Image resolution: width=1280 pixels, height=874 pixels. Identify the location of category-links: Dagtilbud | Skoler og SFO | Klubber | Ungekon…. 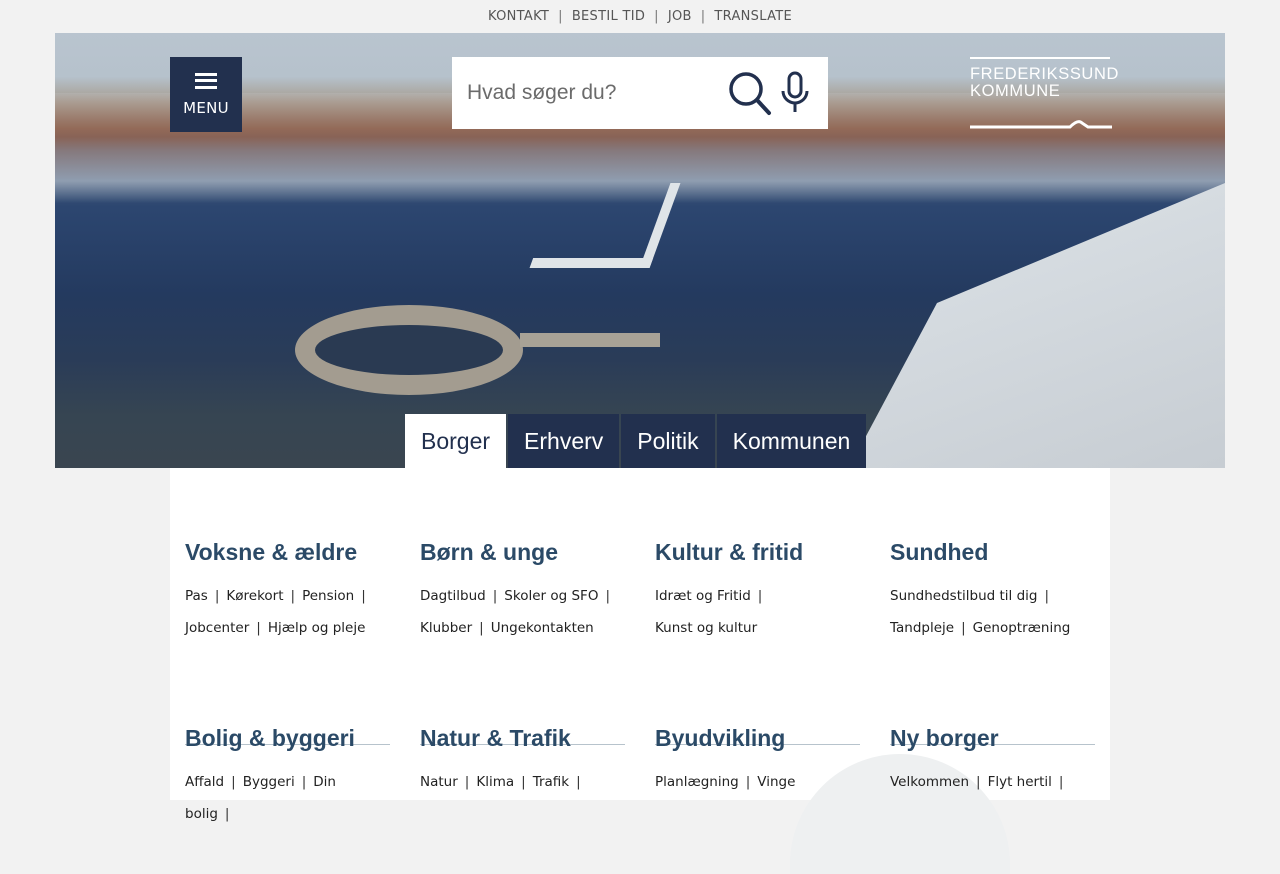
(522, 612).